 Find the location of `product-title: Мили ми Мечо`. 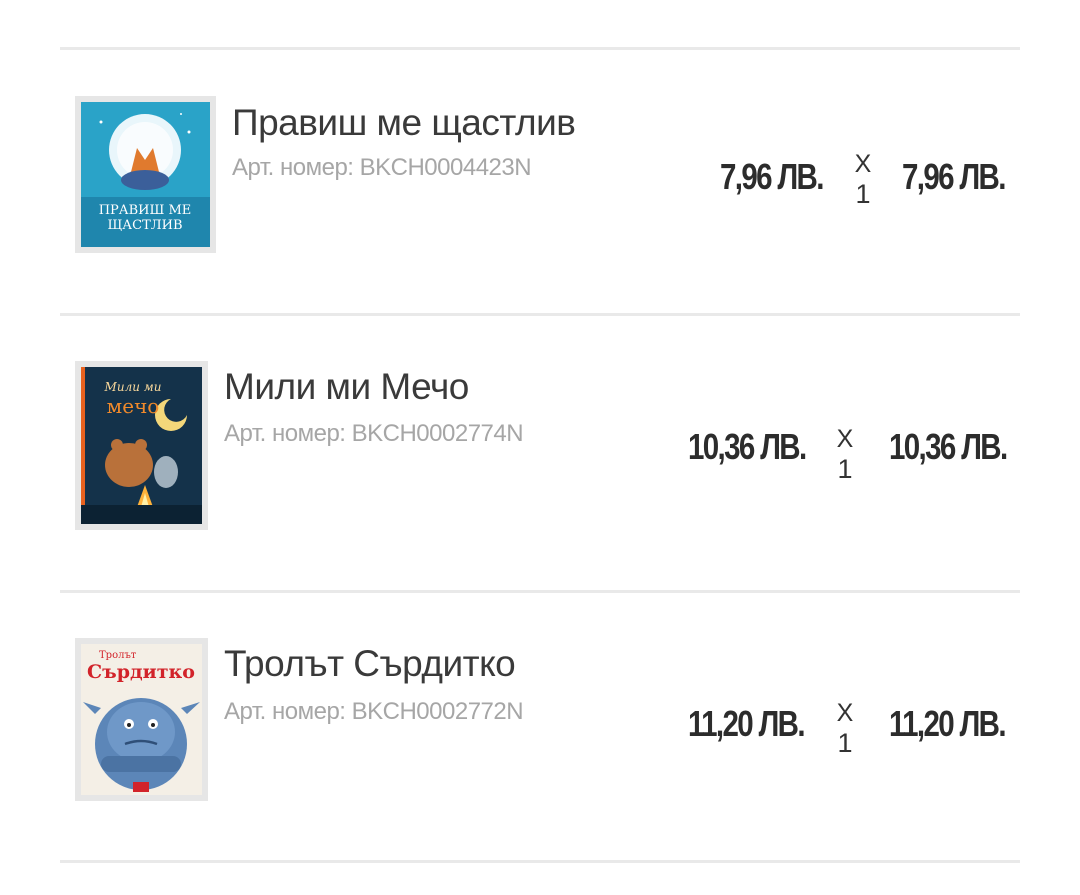

product-title: Мили ми Мечо is located at coordinates (346, 387).